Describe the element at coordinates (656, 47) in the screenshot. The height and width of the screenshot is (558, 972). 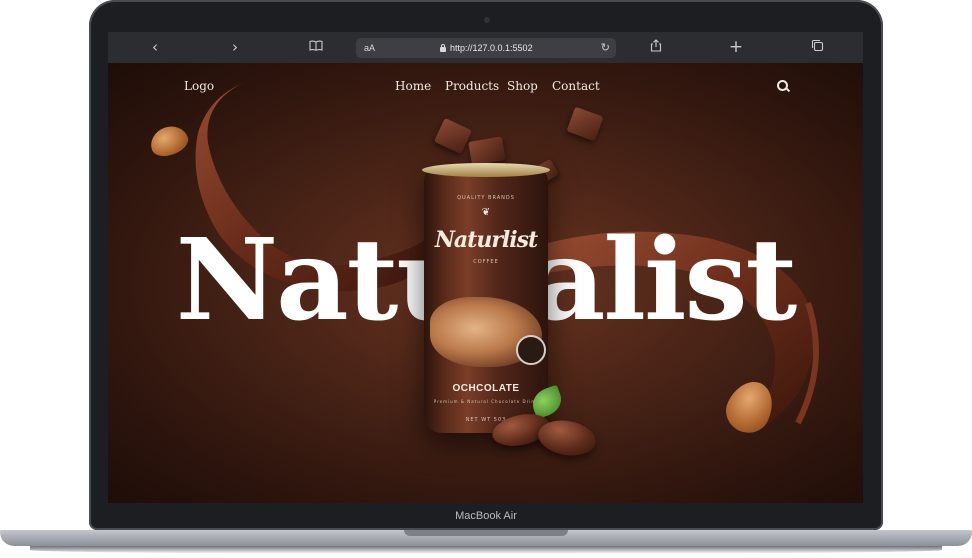
I see `share-icon` at that location.